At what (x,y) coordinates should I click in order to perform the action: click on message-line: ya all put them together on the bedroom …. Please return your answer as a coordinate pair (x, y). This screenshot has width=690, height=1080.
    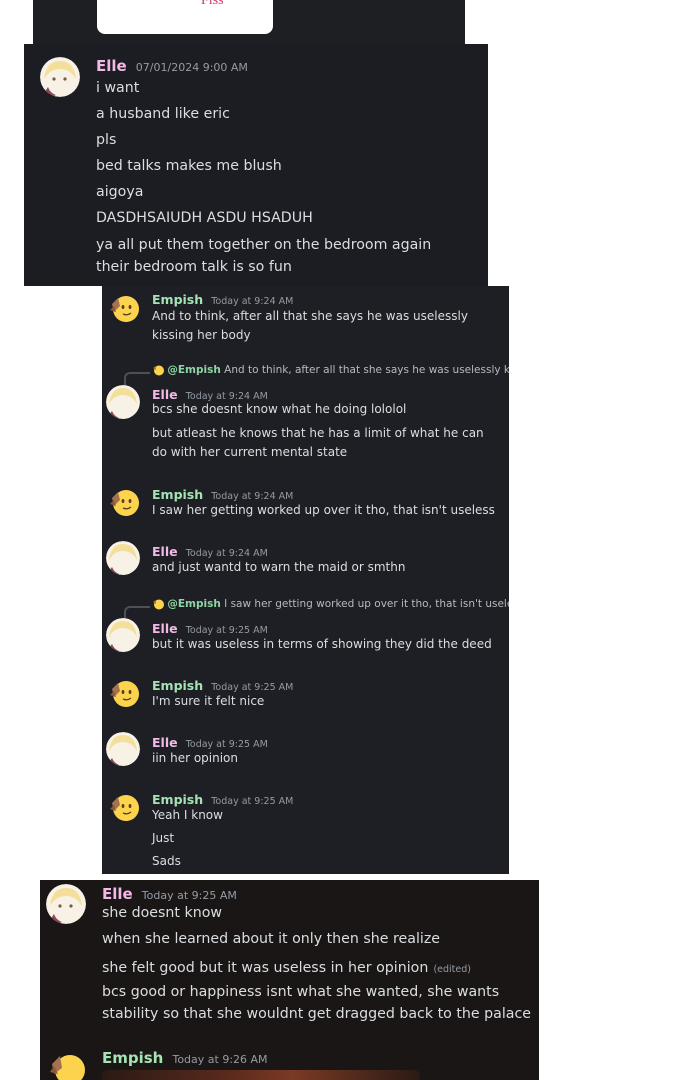
    Looking at the image, I should click on (264, 256).